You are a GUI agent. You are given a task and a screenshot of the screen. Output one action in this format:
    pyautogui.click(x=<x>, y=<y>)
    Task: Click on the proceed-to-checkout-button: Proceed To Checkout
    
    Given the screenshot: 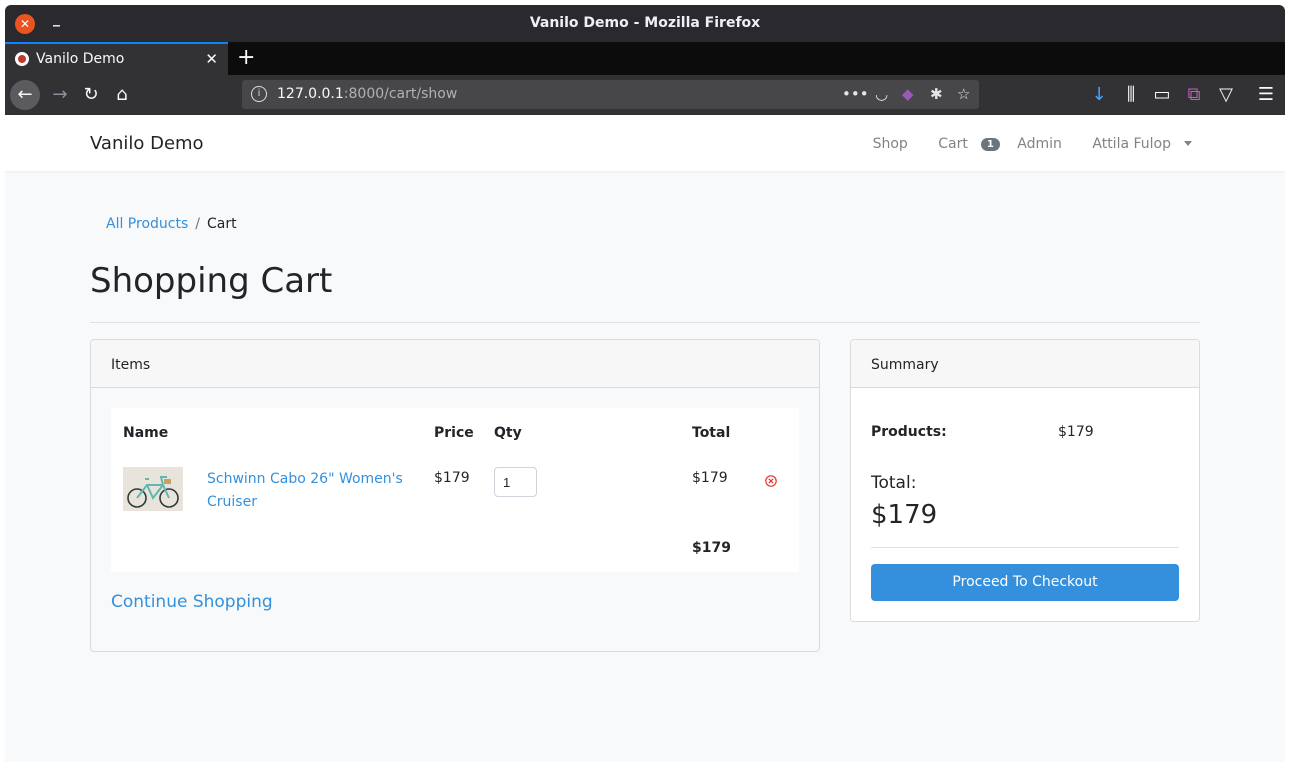 What is the action you would take?
    pyautogui.click(x=1025, y=582)
    